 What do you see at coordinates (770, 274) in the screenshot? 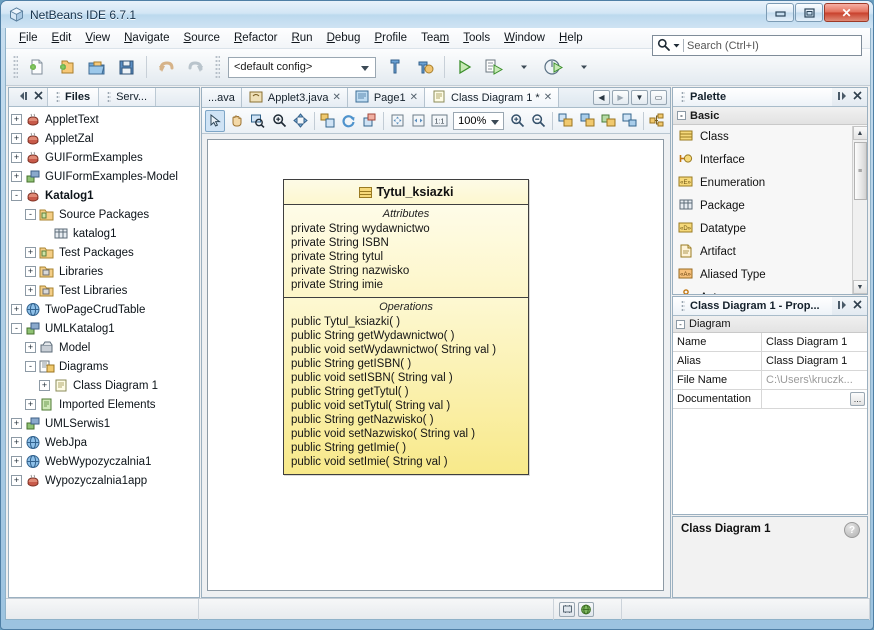
I see `palette-item-aliased-type: «A» Aliased Type` at bounding box center [770, 274].